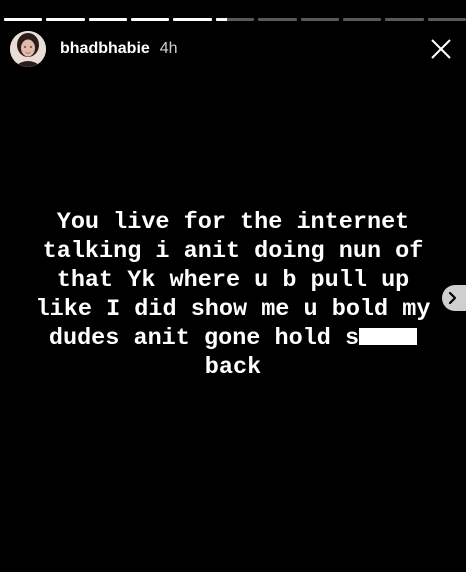  What do you see at coordinates (388, 336) in the screenshot?
I see `redaction-bar` at bounding box center [388, 336].